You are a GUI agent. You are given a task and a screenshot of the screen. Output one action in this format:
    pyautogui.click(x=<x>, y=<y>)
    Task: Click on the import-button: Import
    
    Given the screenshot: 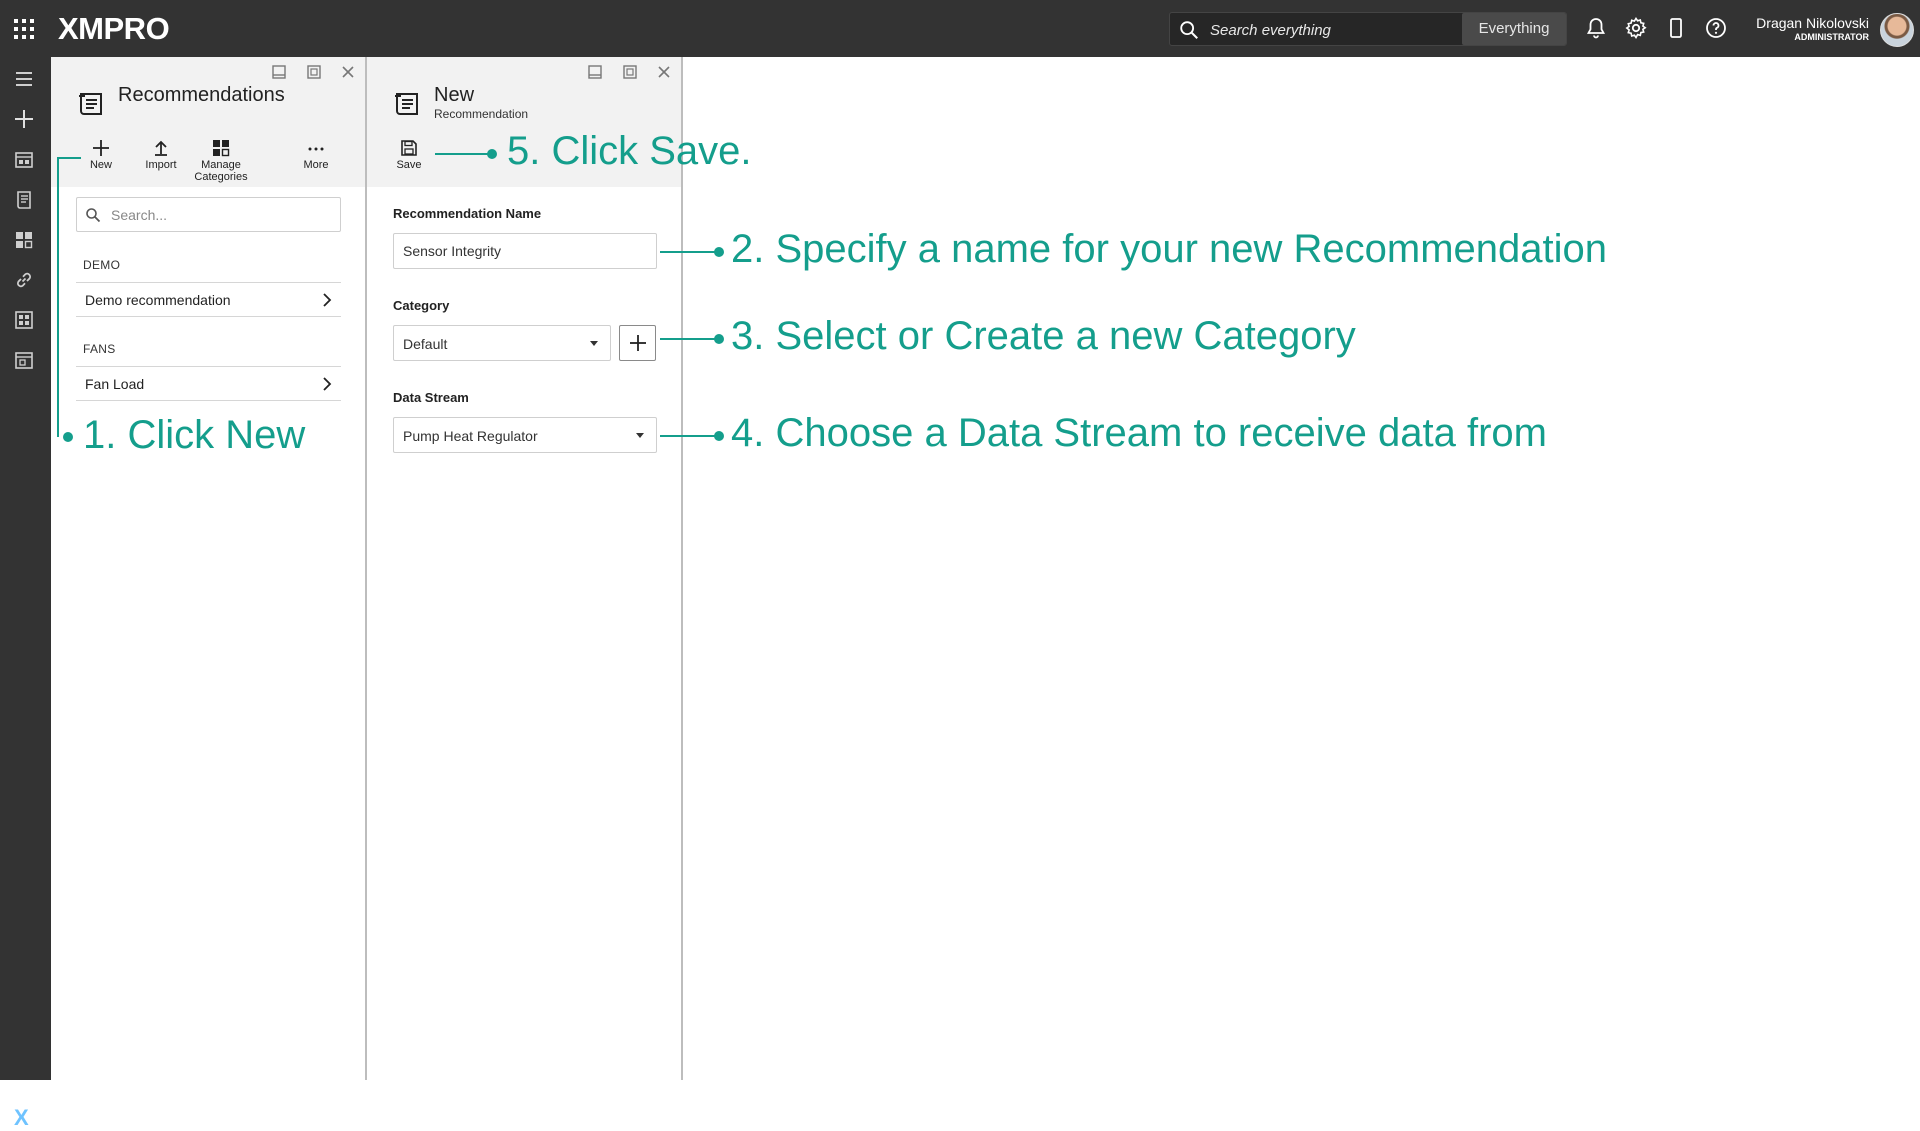 What is the action you would take?
    pyautogui.click(x=161, y=155)
    